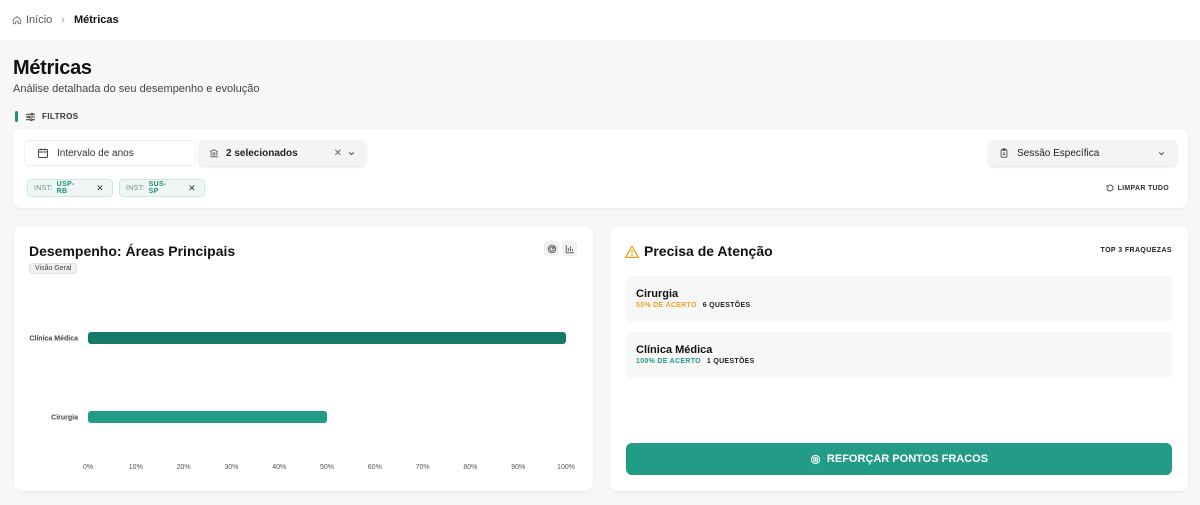 The width and height of the screenshot is (1200, 505). What do you see at coordinates (668, 361) in the screenshot?
I see `weakness-accuracy: 100% DE ACERTO` at bounding box center [668, 361].